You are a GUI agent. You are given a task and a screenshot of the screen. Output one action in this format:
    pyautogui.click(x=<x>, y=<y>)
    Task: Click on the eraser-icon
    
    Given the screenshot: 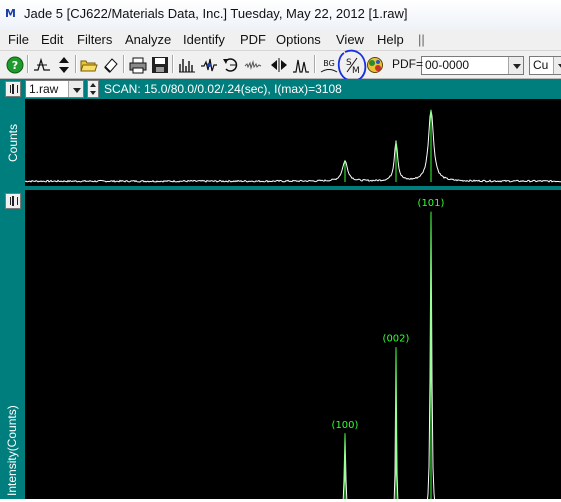 What is the action you would take?
    pyautogui.click(x=111, y=65)
    